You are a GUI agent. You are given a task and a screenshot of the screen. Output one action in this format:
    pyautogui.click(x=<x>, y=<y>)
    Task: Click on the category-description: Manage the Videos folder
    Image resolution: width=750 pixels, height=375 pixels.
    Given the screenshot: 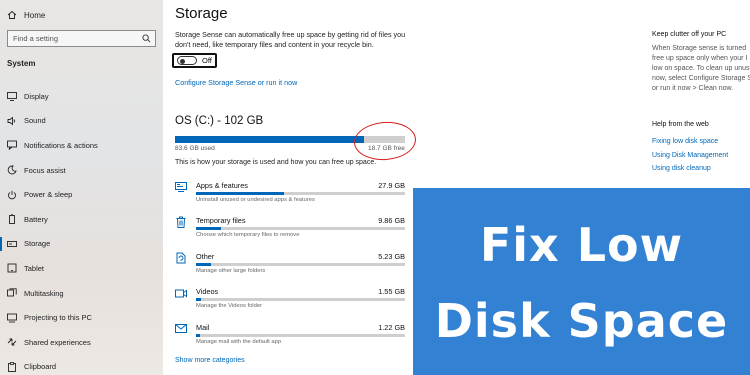 What is the action you would take?
    pyautogui.click(x=229, y=306)
    